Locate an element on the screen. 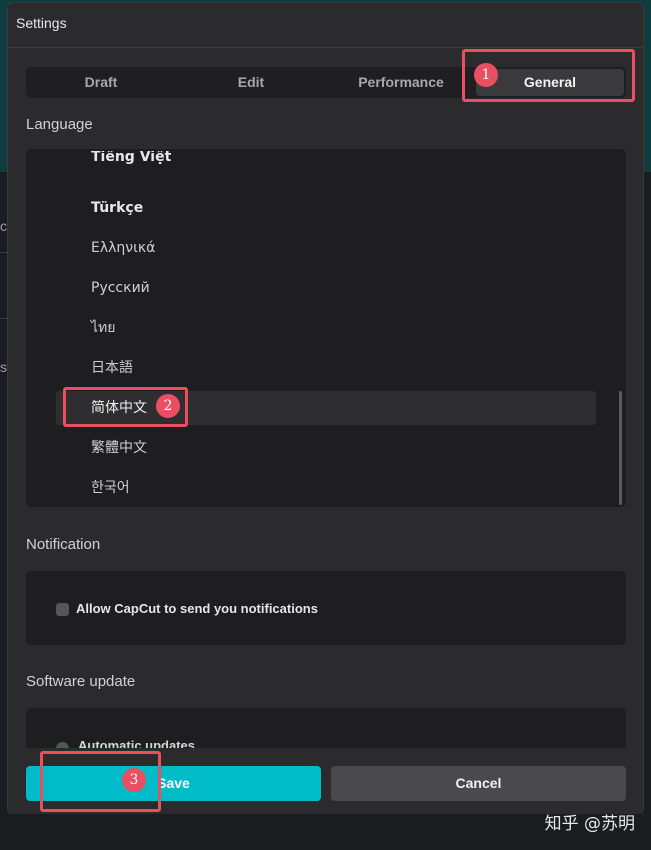 The height and width of the screenshot is (850, 651). language-list-scrollbar is located at coordinates (620, 448).